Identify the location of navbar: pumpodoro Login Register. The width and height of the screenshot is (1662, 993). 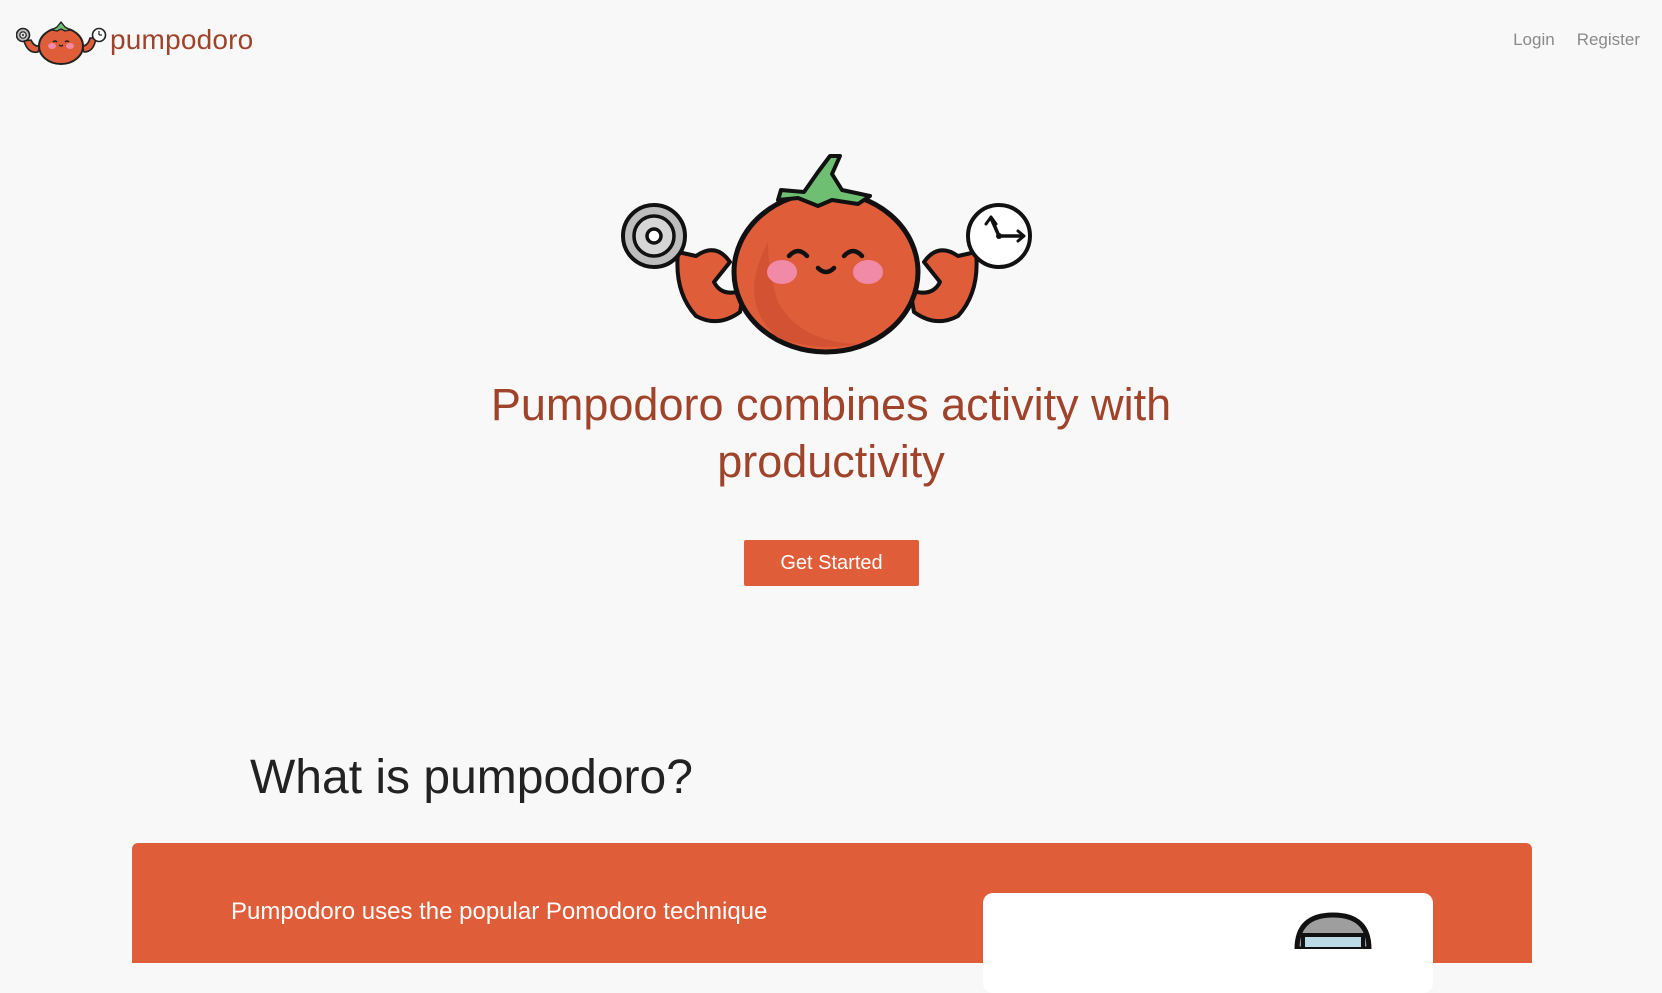
(831, 43).